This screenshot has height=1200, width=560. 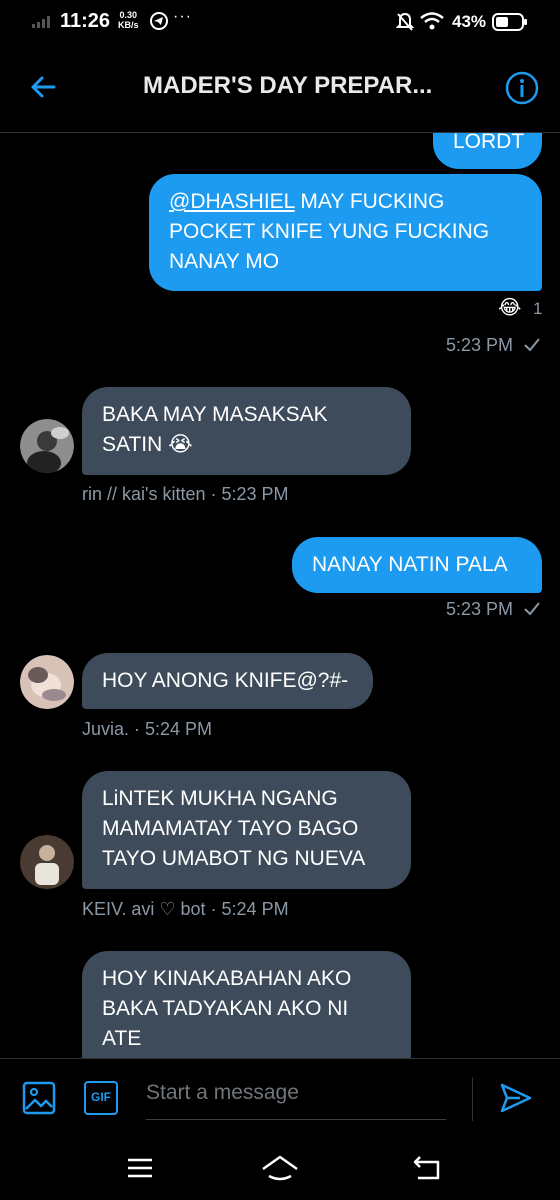 What do you see at coordinates (296, 1119) in the screenshot?
I see `input-underline` at bounding box center [296, 1119].